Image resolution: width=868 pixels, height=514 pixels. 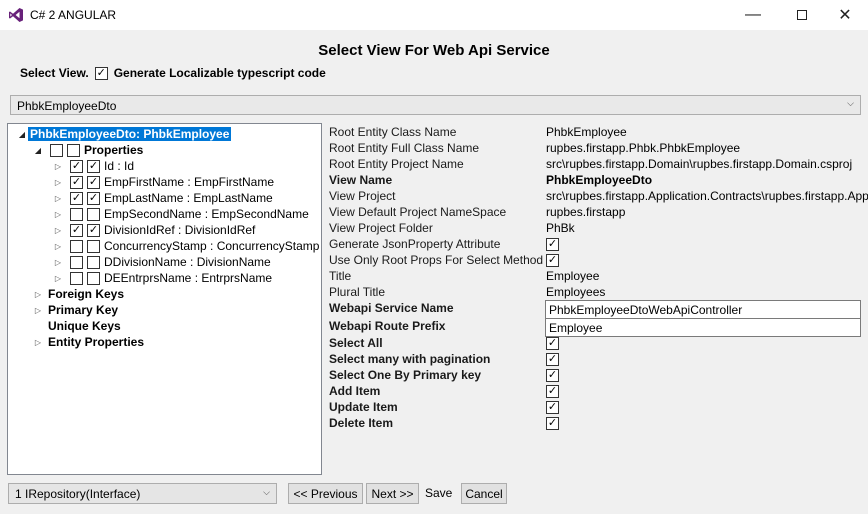 I want to click on tree-item: ▷ DEEntrprsName : EntrprsName, so click(x=162, y=278).